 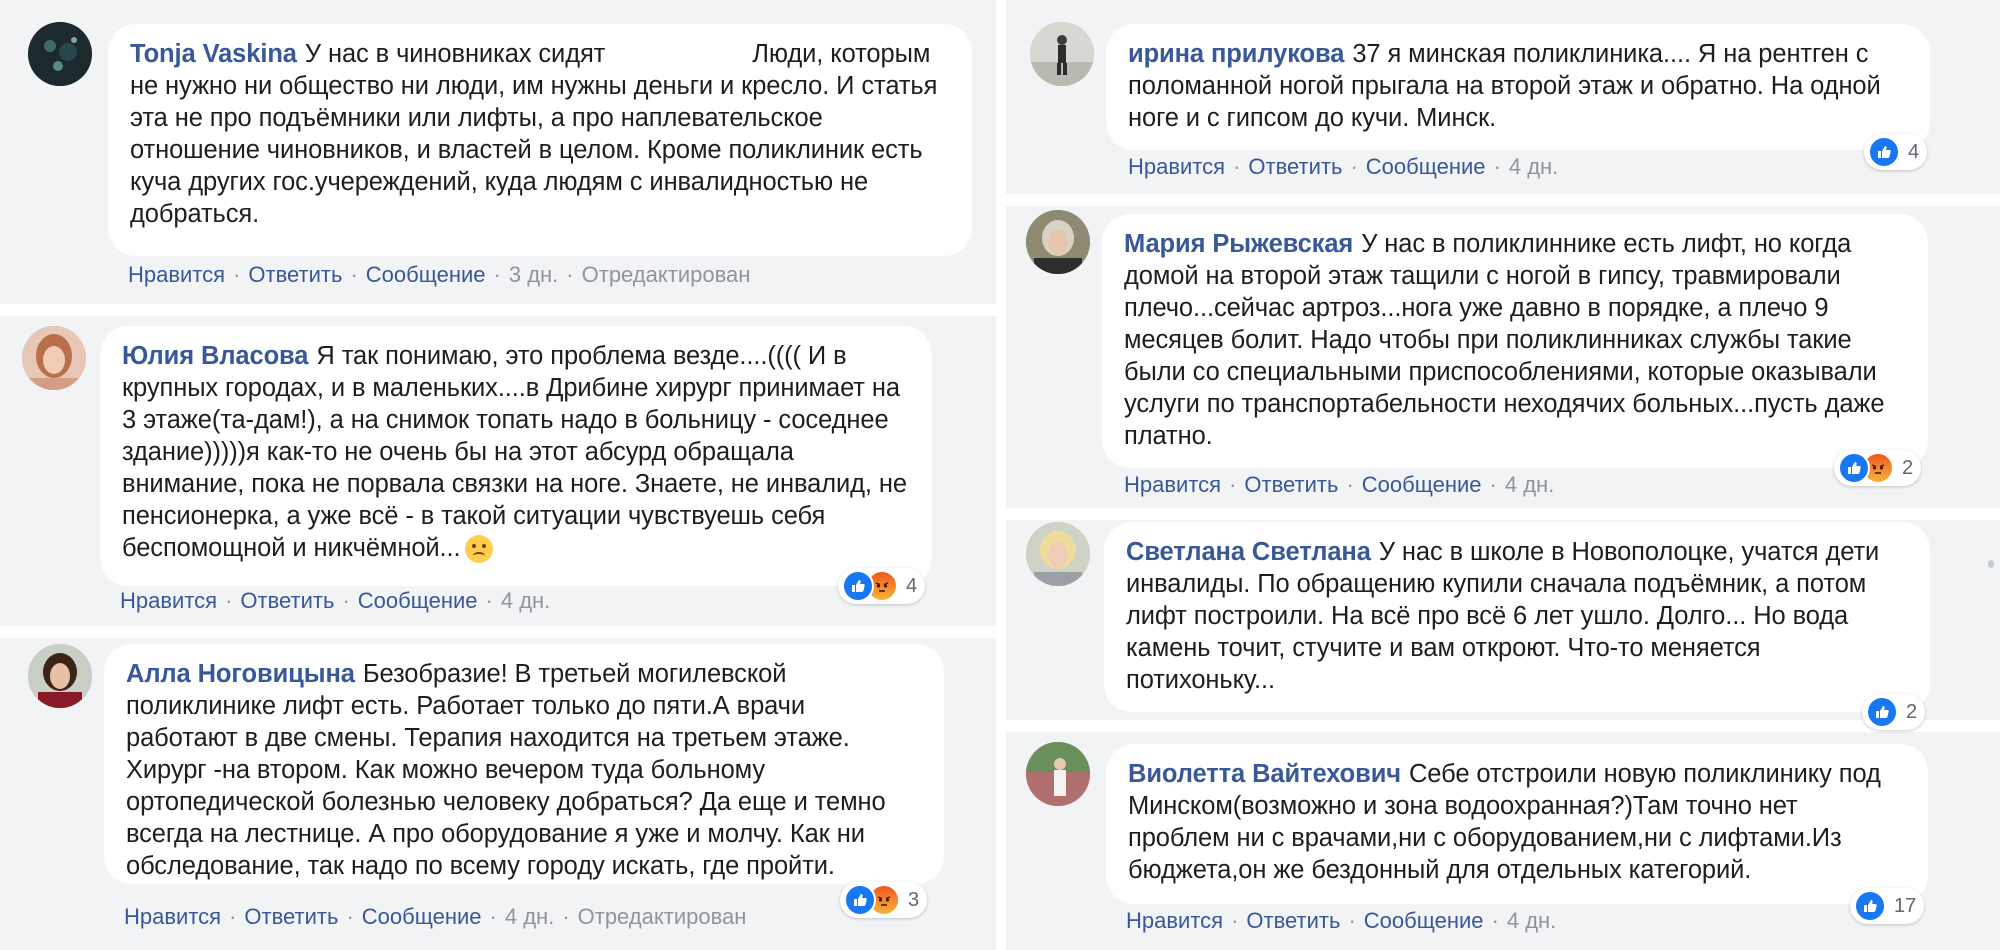 I want to click on comment-author: ирина прилукова, so click(x=1236, y=54).